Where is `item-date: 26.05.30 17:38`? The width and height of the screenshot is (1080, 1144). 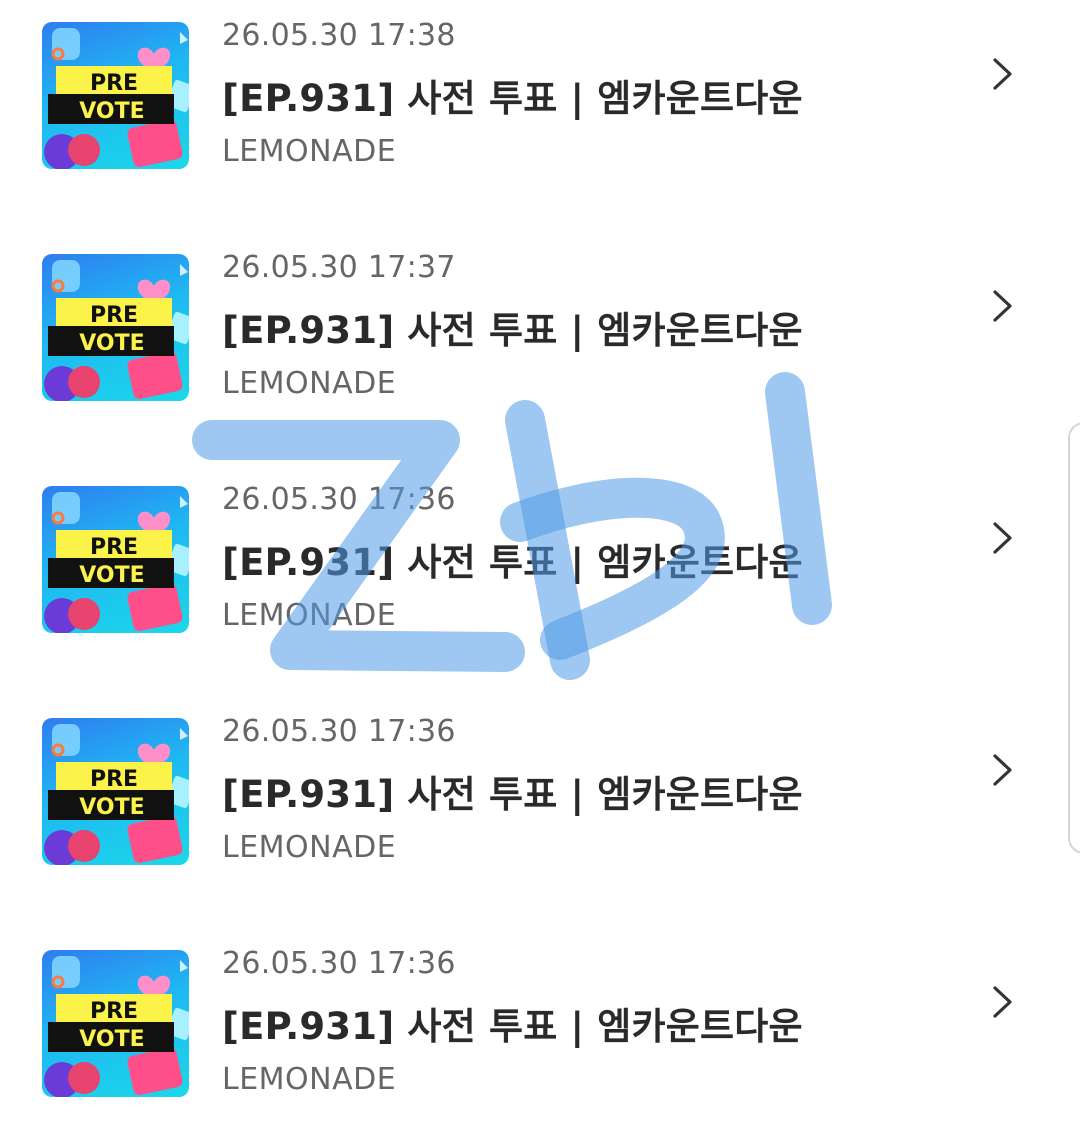
item-date: 26.05.30 17:38 is located at coordinates (339, 35).